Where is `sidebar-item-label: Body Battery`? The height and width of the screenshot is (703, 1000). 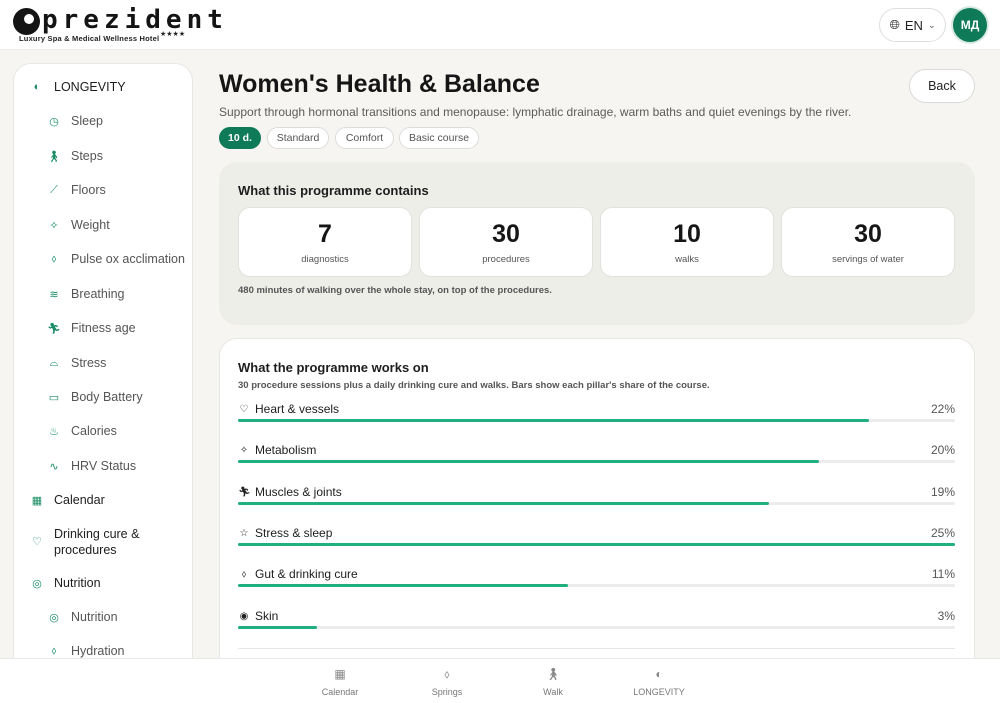
sidebar-item-label: Body Battery is located at coordinates (107, 397).